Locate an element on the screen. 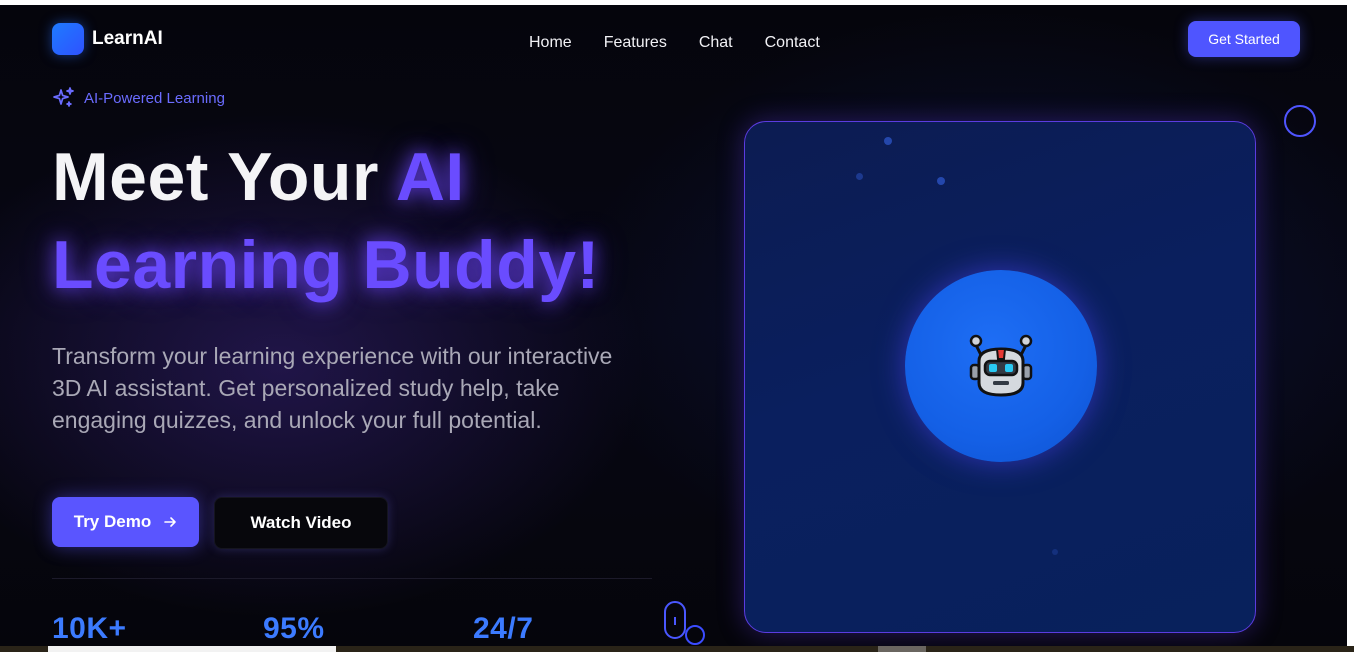 The width and height of the screenshot is (1354, 652). stat-availability: 24/7 is located at coordinates (503, 628).